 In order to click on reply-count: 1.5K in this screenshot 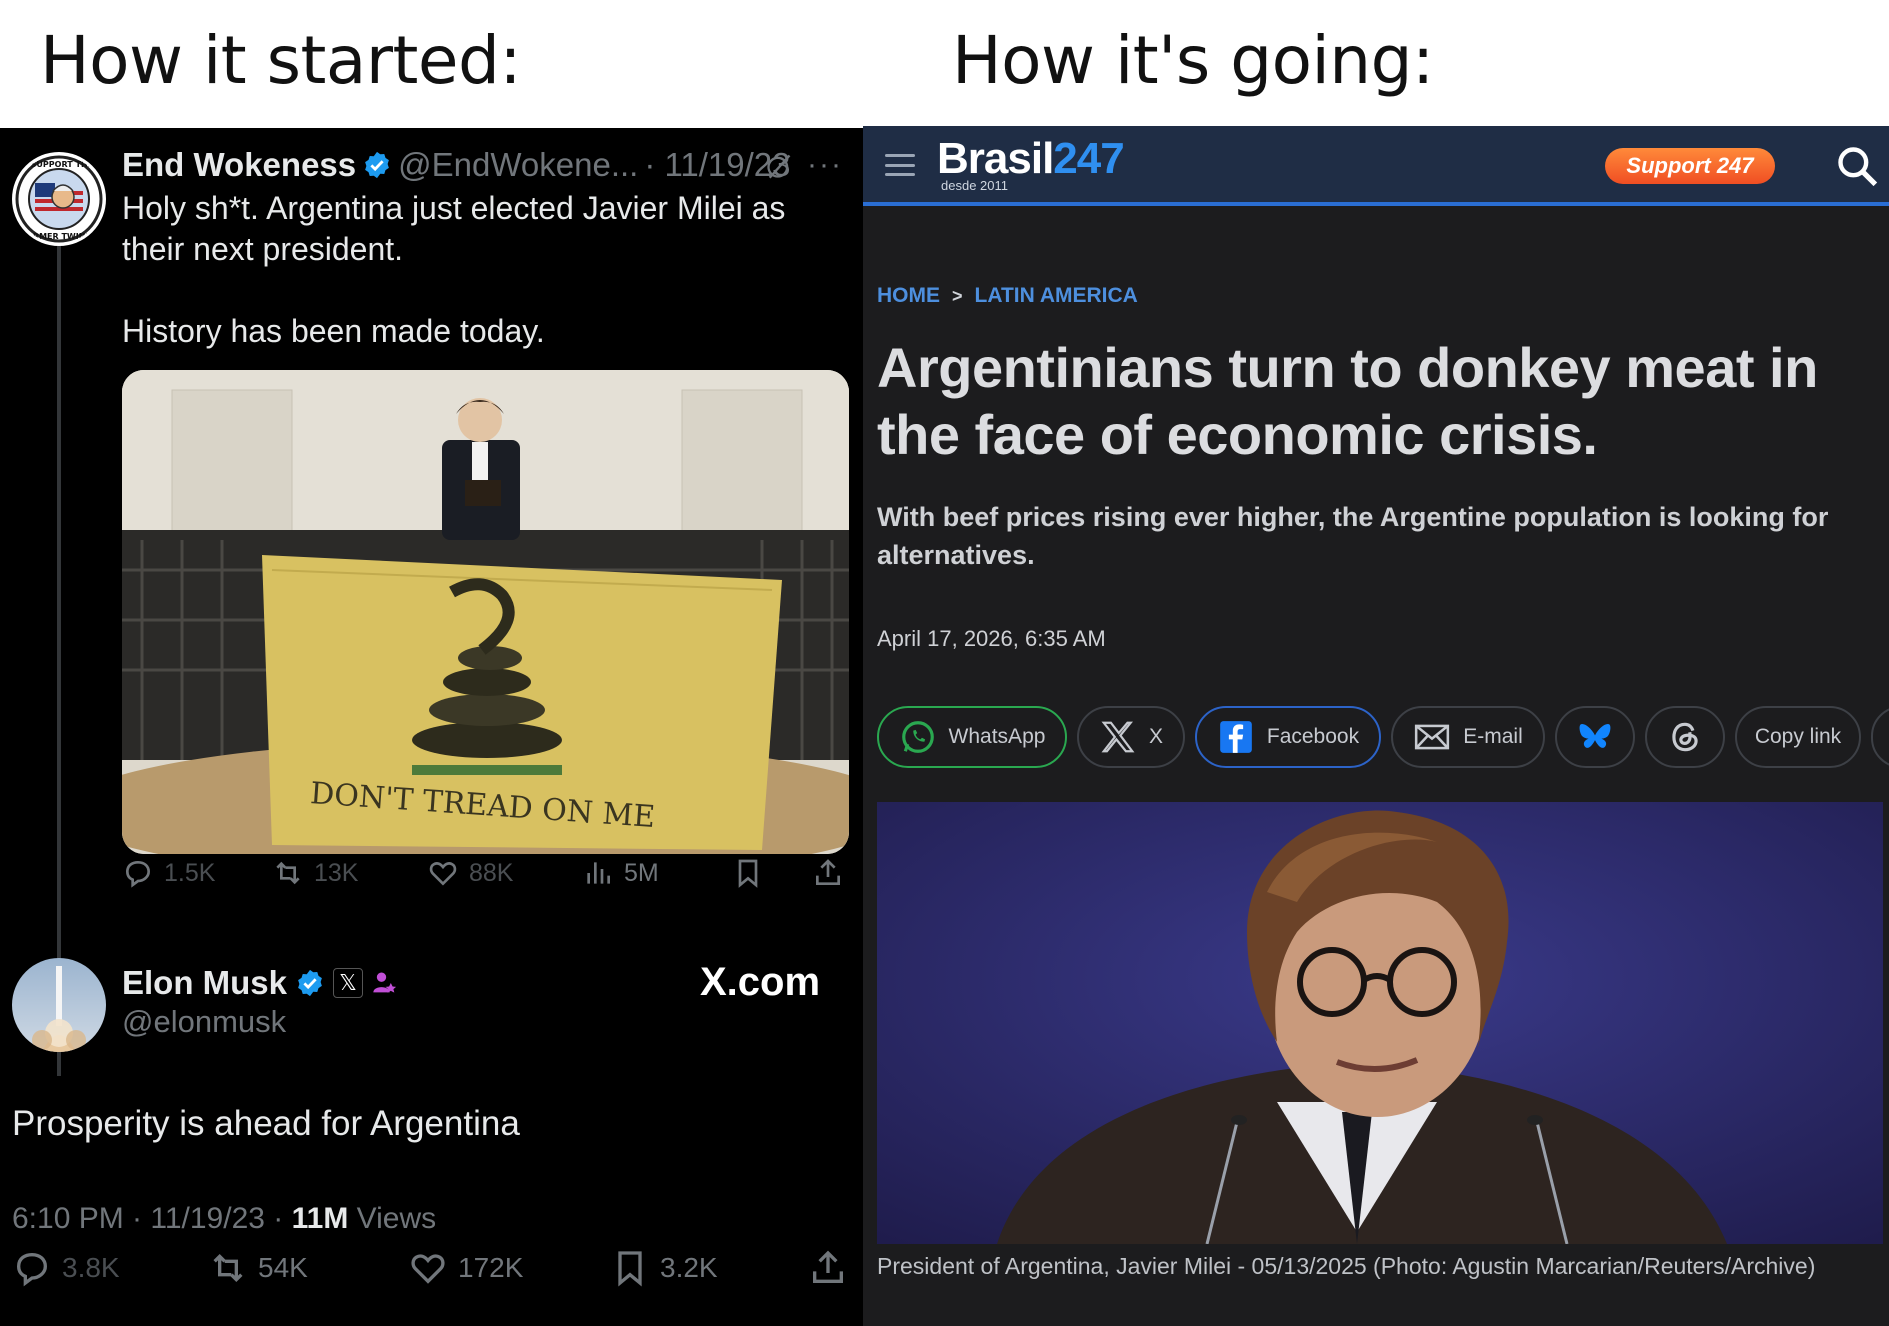, I will do `click(190, 872)`.